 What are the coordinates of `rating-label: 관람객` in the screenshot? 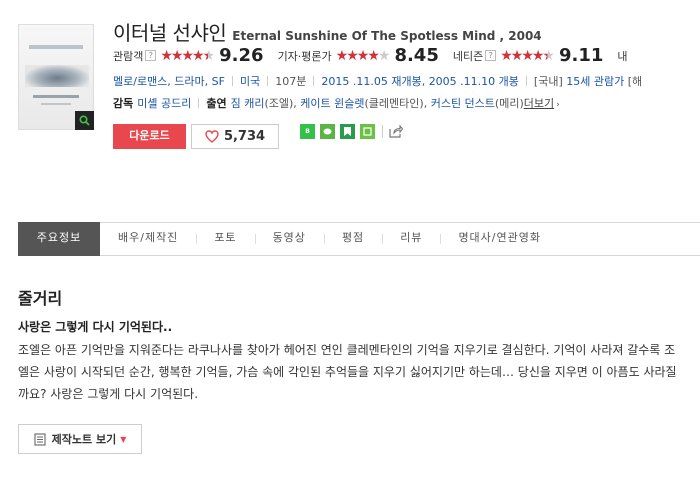 It's located at (128, 56).